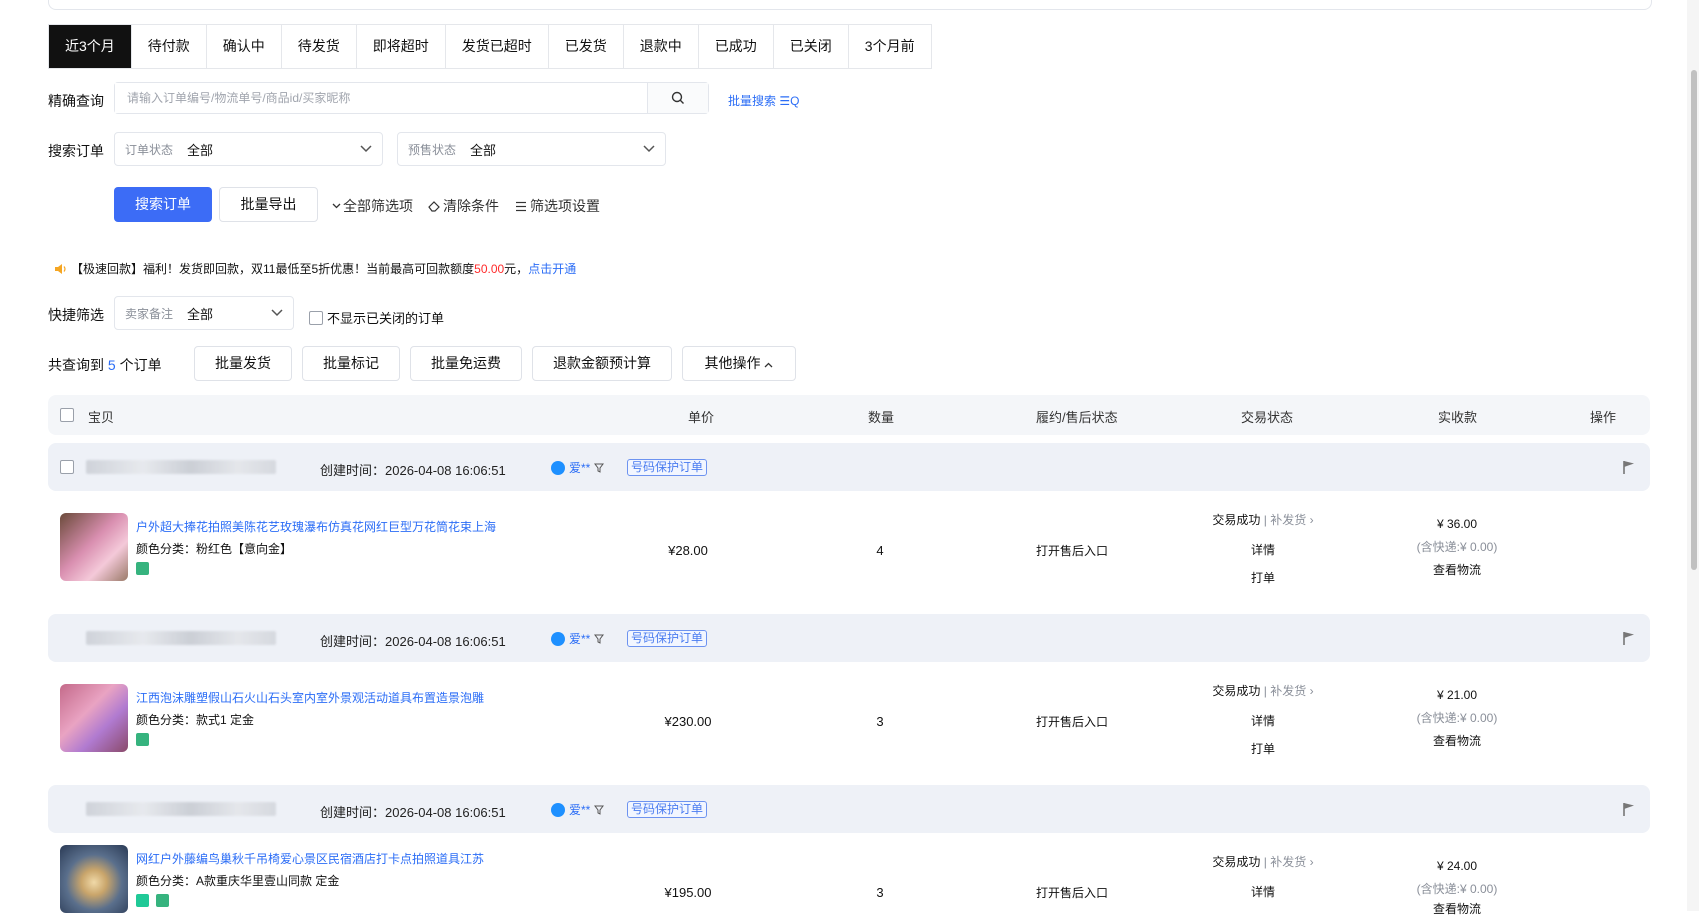  Describe the element at coordinates (677, 98) in the screenshot. I see `search-button` at that location.